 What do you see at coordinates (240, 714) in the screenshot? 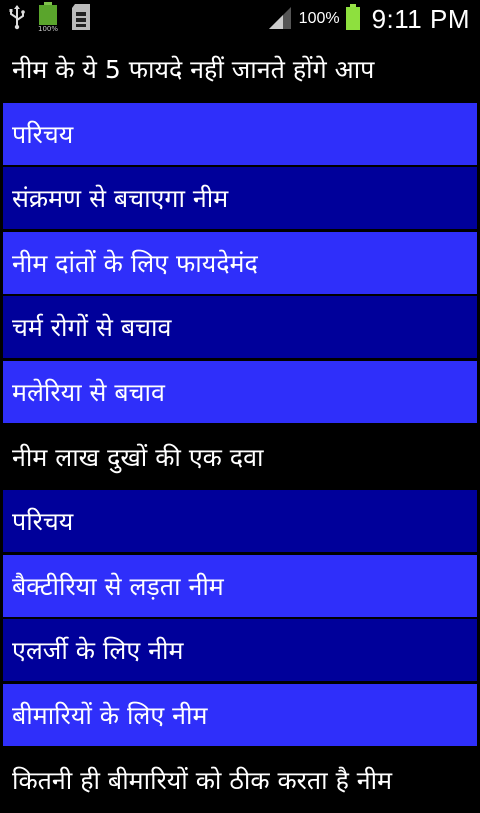
I see `list-item: बीमारियों के लिए नीम` at bounding box center [240, 714].